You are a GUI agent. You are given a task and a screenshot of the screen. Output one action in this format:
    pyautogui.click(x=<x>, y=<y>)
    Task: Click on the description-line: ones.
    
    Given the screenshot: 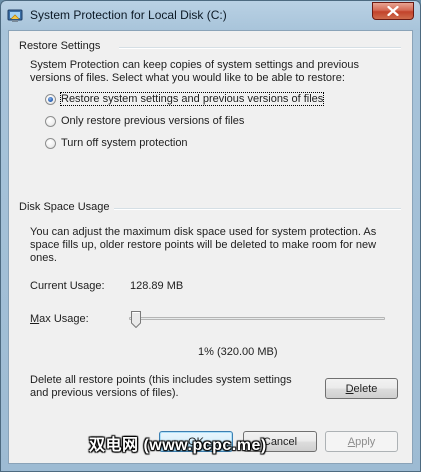 What is the action you would take?
    pyautogui.click(x=43, y=258)
    